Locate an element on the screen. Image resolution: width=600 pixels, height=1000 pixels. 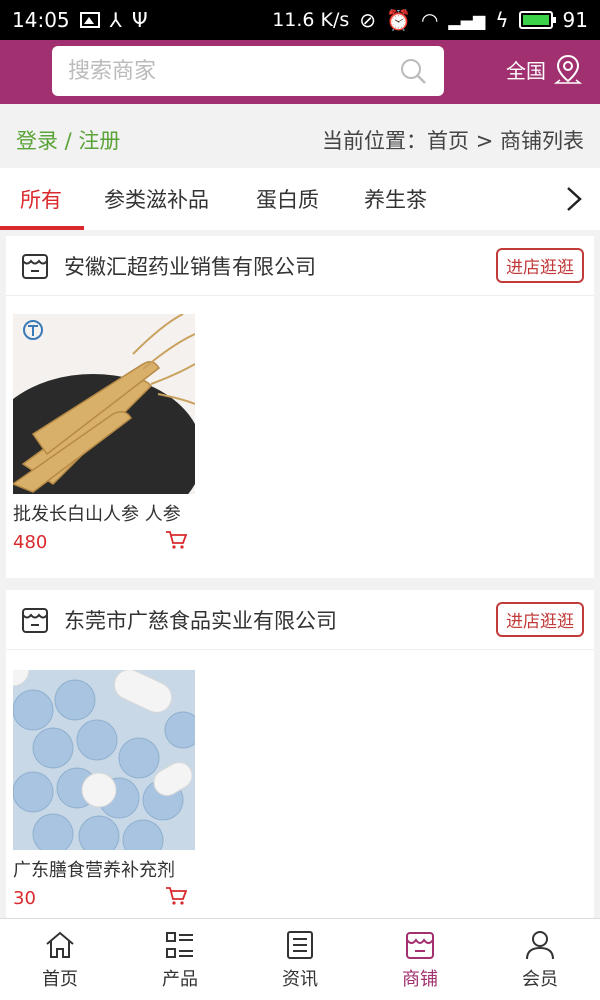
signal-icon: ▂▄▆ is located at coordinates (467, 20).